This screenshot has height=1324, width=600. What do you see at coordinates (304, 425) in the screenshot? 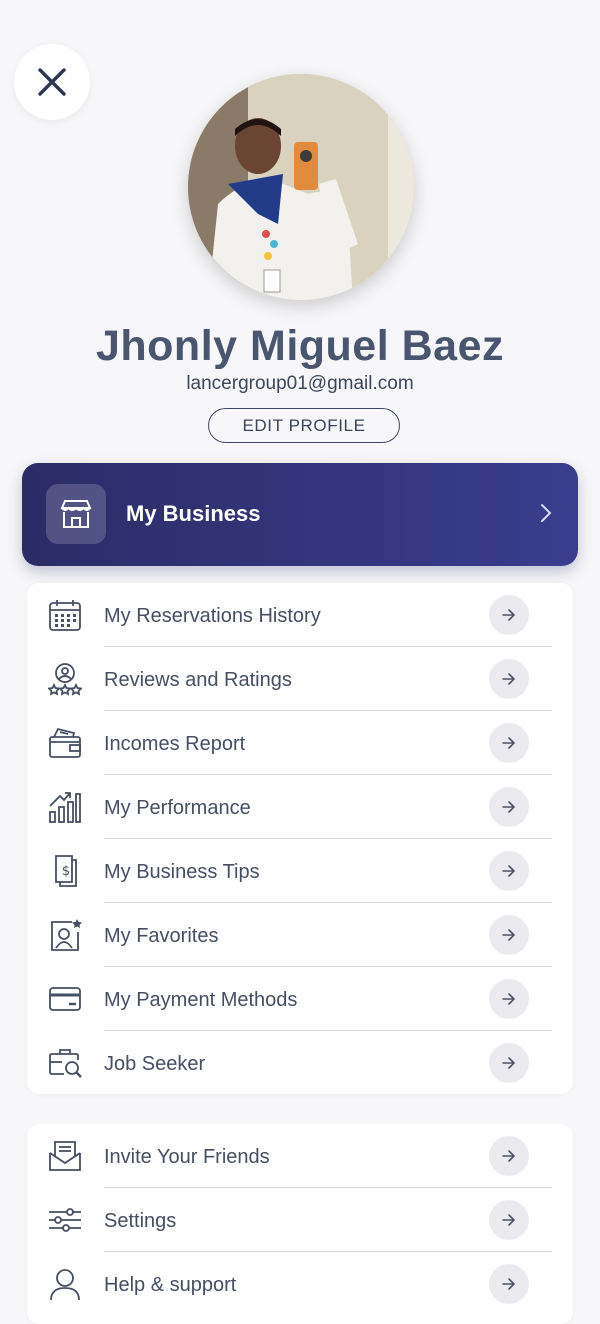
I see `edit-profile-button: EDIT PROFILE` at bounding box center [304, 425].